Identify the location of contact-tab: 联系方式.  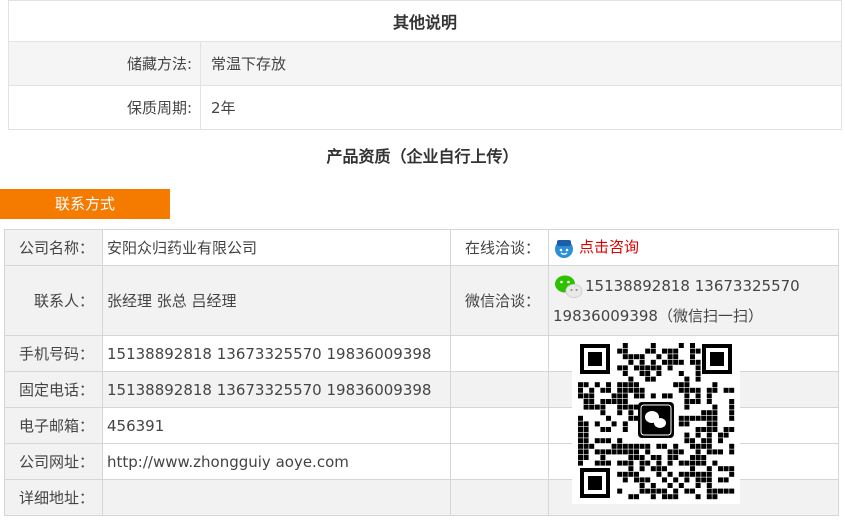
(85, 204).